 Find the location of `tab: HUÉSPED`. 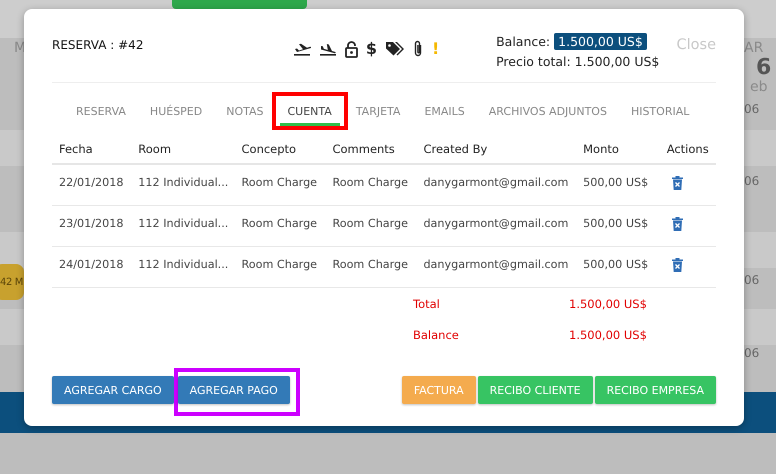

tab: HUÉSPED is located at coordinates (176, 111).